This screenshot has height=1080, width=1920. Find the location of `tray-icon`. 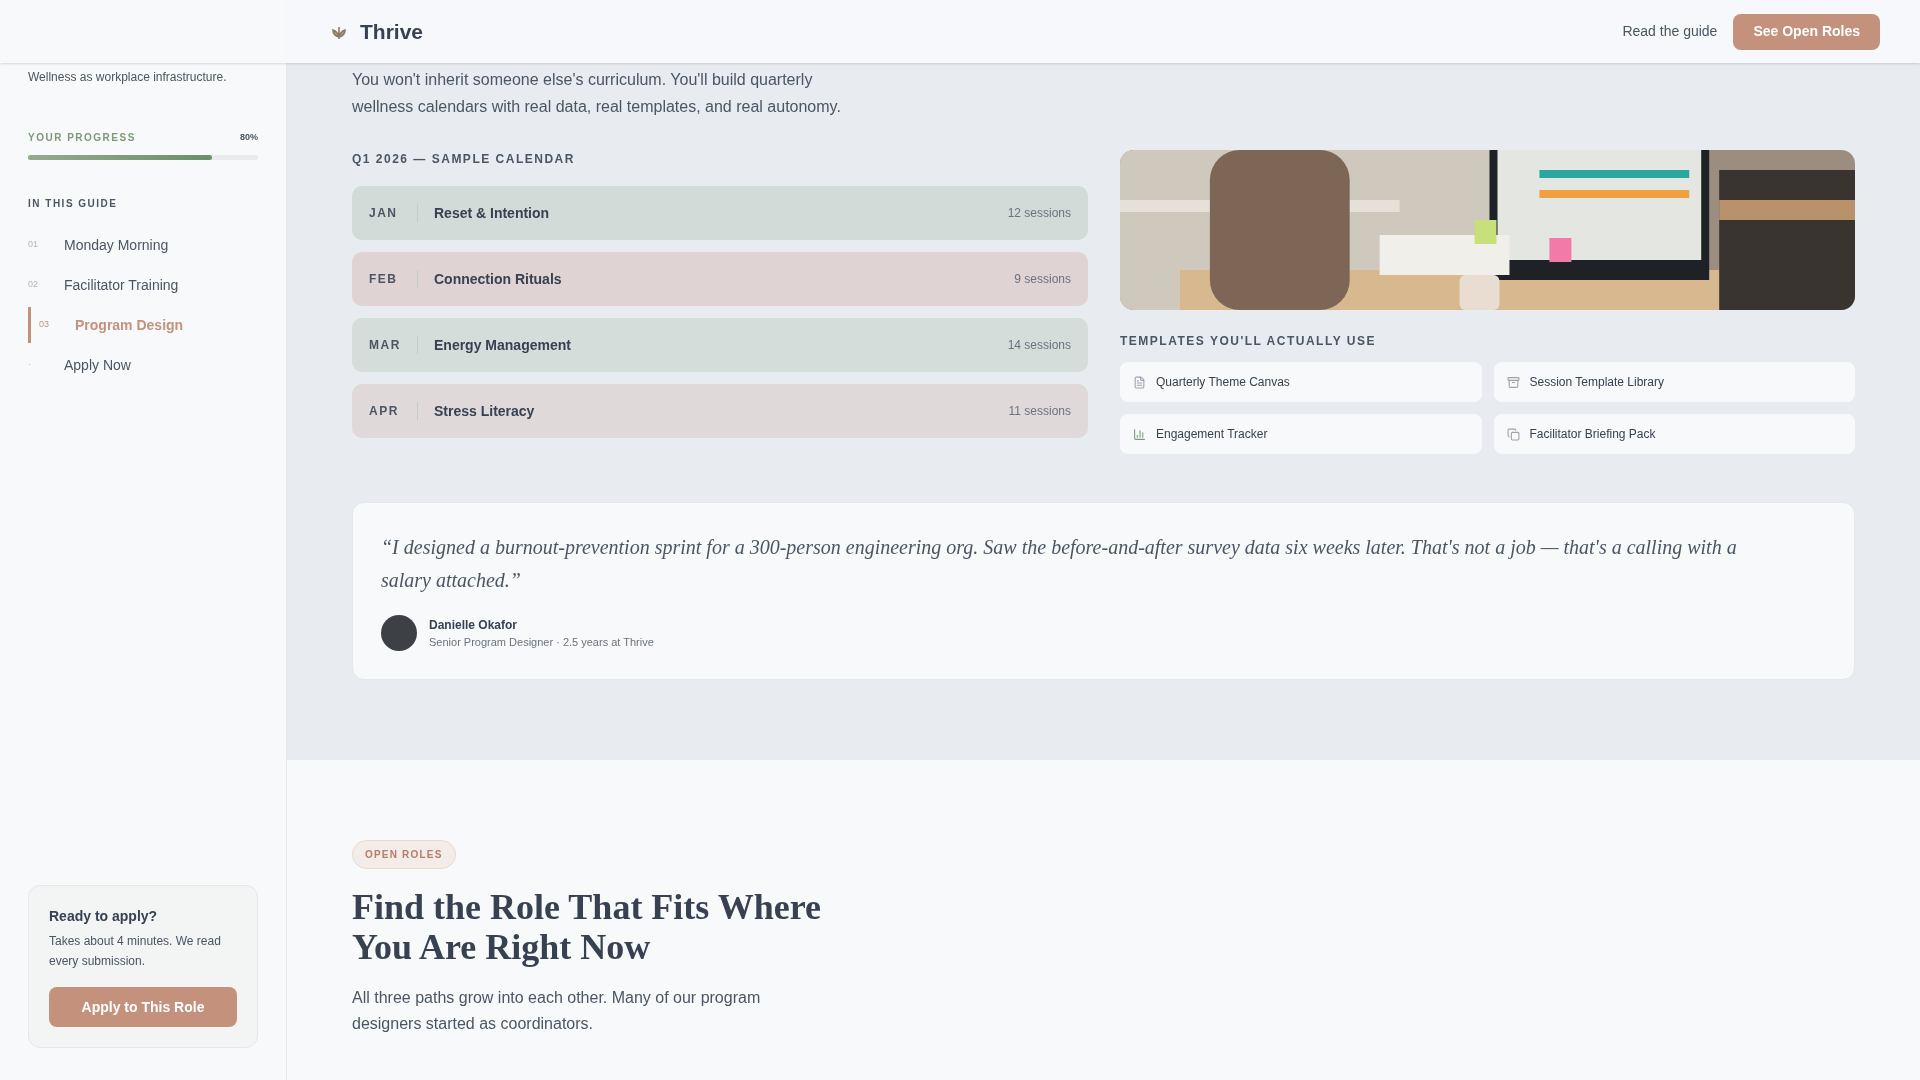

tray-icon is located at coordinates (1513, 382).